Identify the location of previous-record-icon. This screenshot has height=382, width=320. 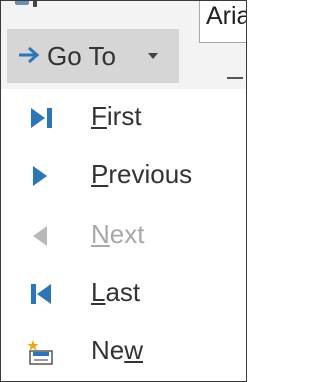
(40, 176).